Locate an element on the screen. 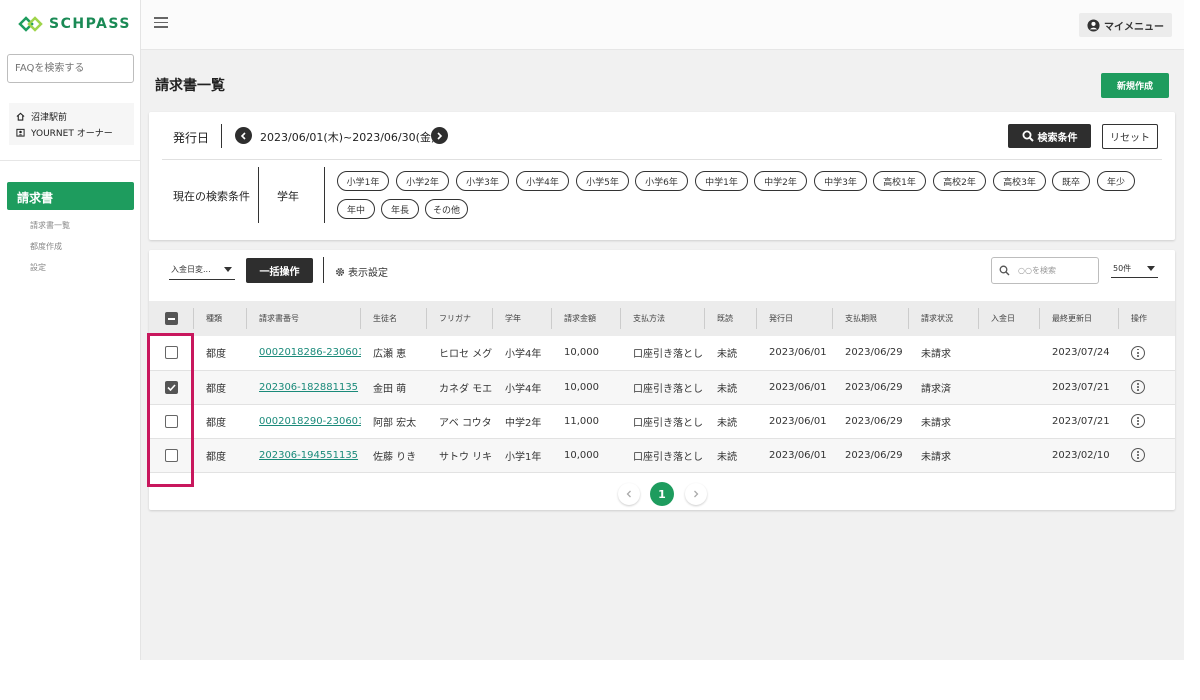  column-header: 操作 is located at coordinates (1139, 318).